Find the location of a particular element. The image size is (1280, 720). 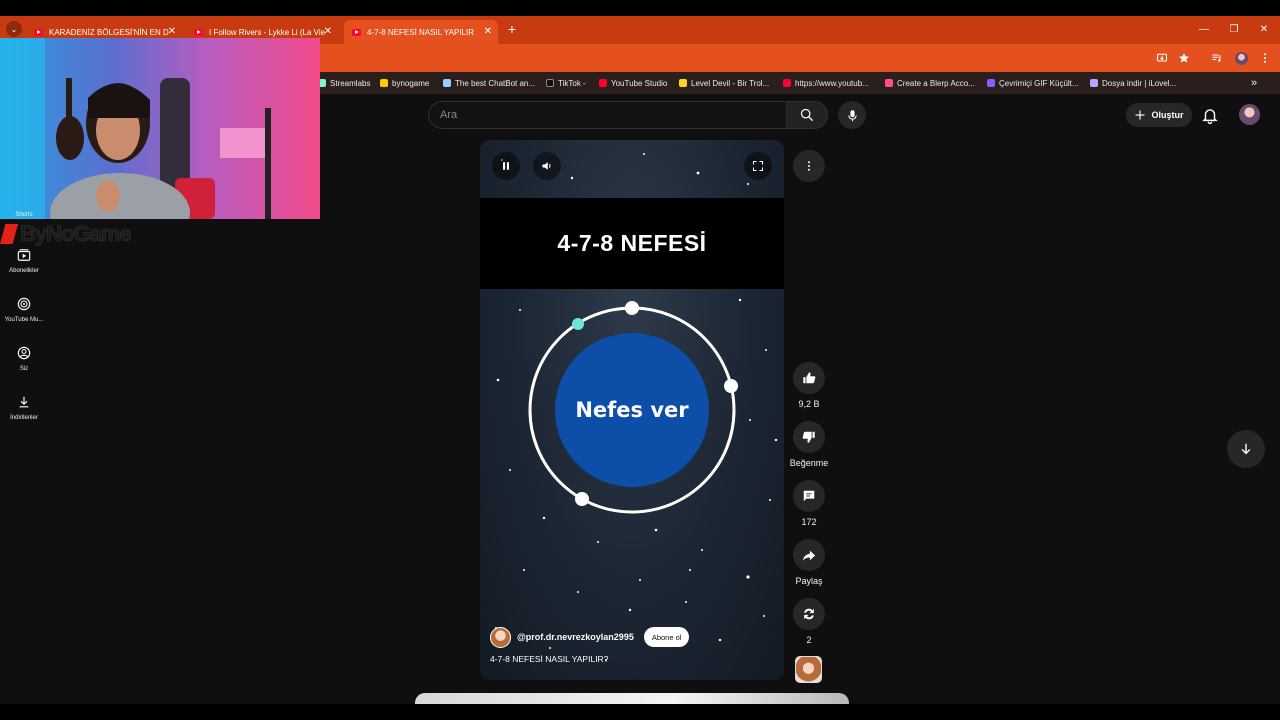

breath-instruction: Nefes ver is located at coordinates (632, 410).